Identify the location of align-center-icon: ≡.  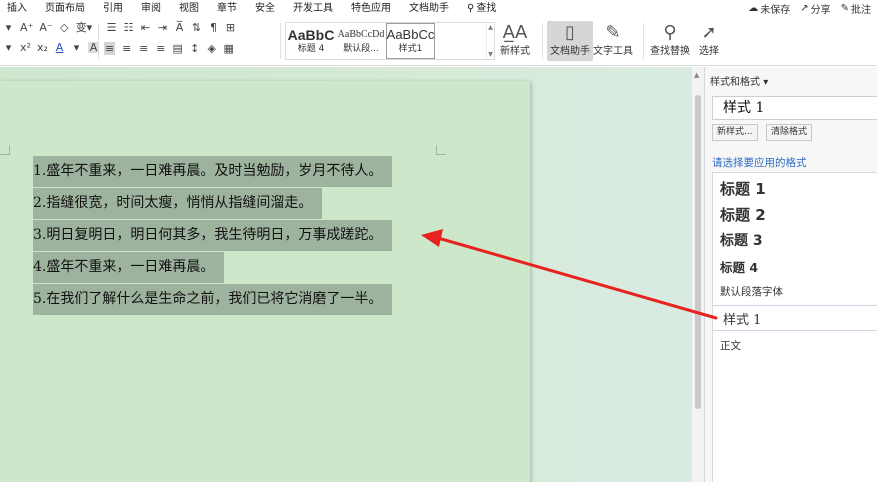
(126, 48).